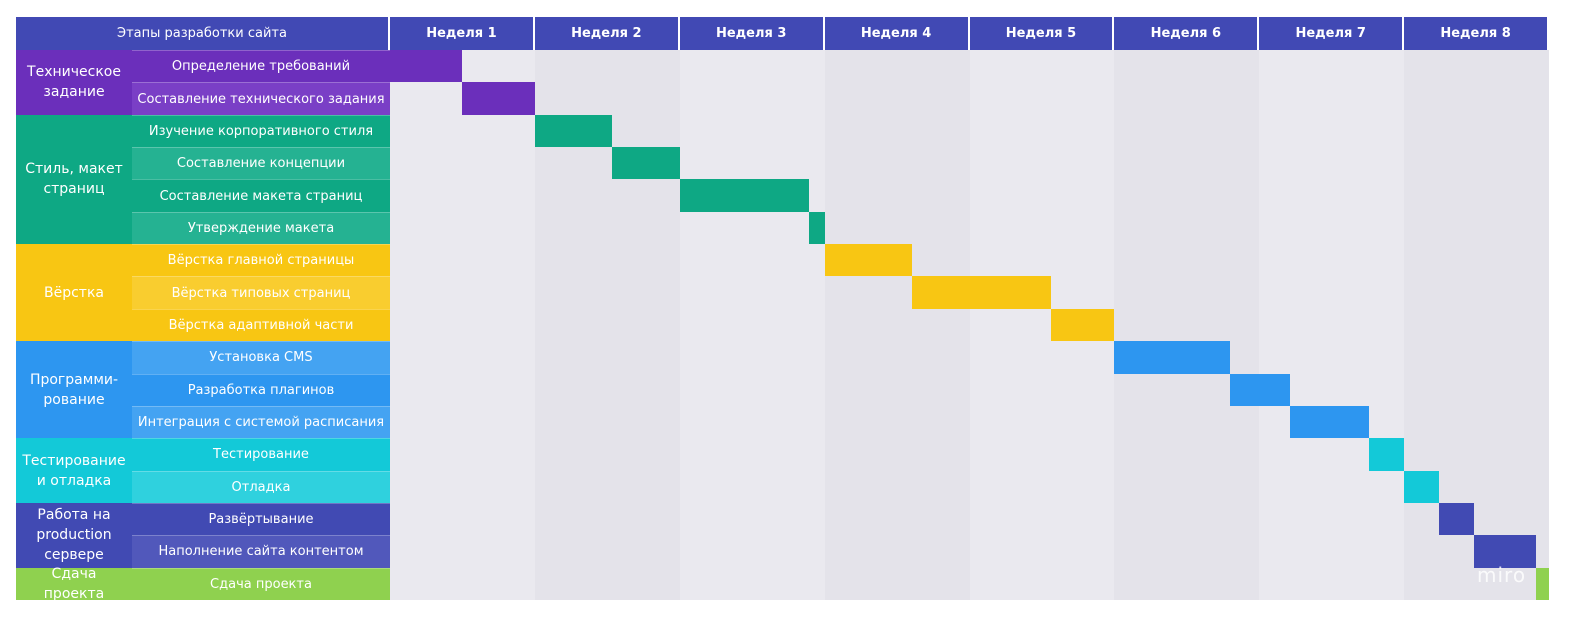 The image size is (1589, 629). Describe the element at coordinates (74, 179) in the screenshot. I see `group-label: Стиль, макет страниц` at that location.